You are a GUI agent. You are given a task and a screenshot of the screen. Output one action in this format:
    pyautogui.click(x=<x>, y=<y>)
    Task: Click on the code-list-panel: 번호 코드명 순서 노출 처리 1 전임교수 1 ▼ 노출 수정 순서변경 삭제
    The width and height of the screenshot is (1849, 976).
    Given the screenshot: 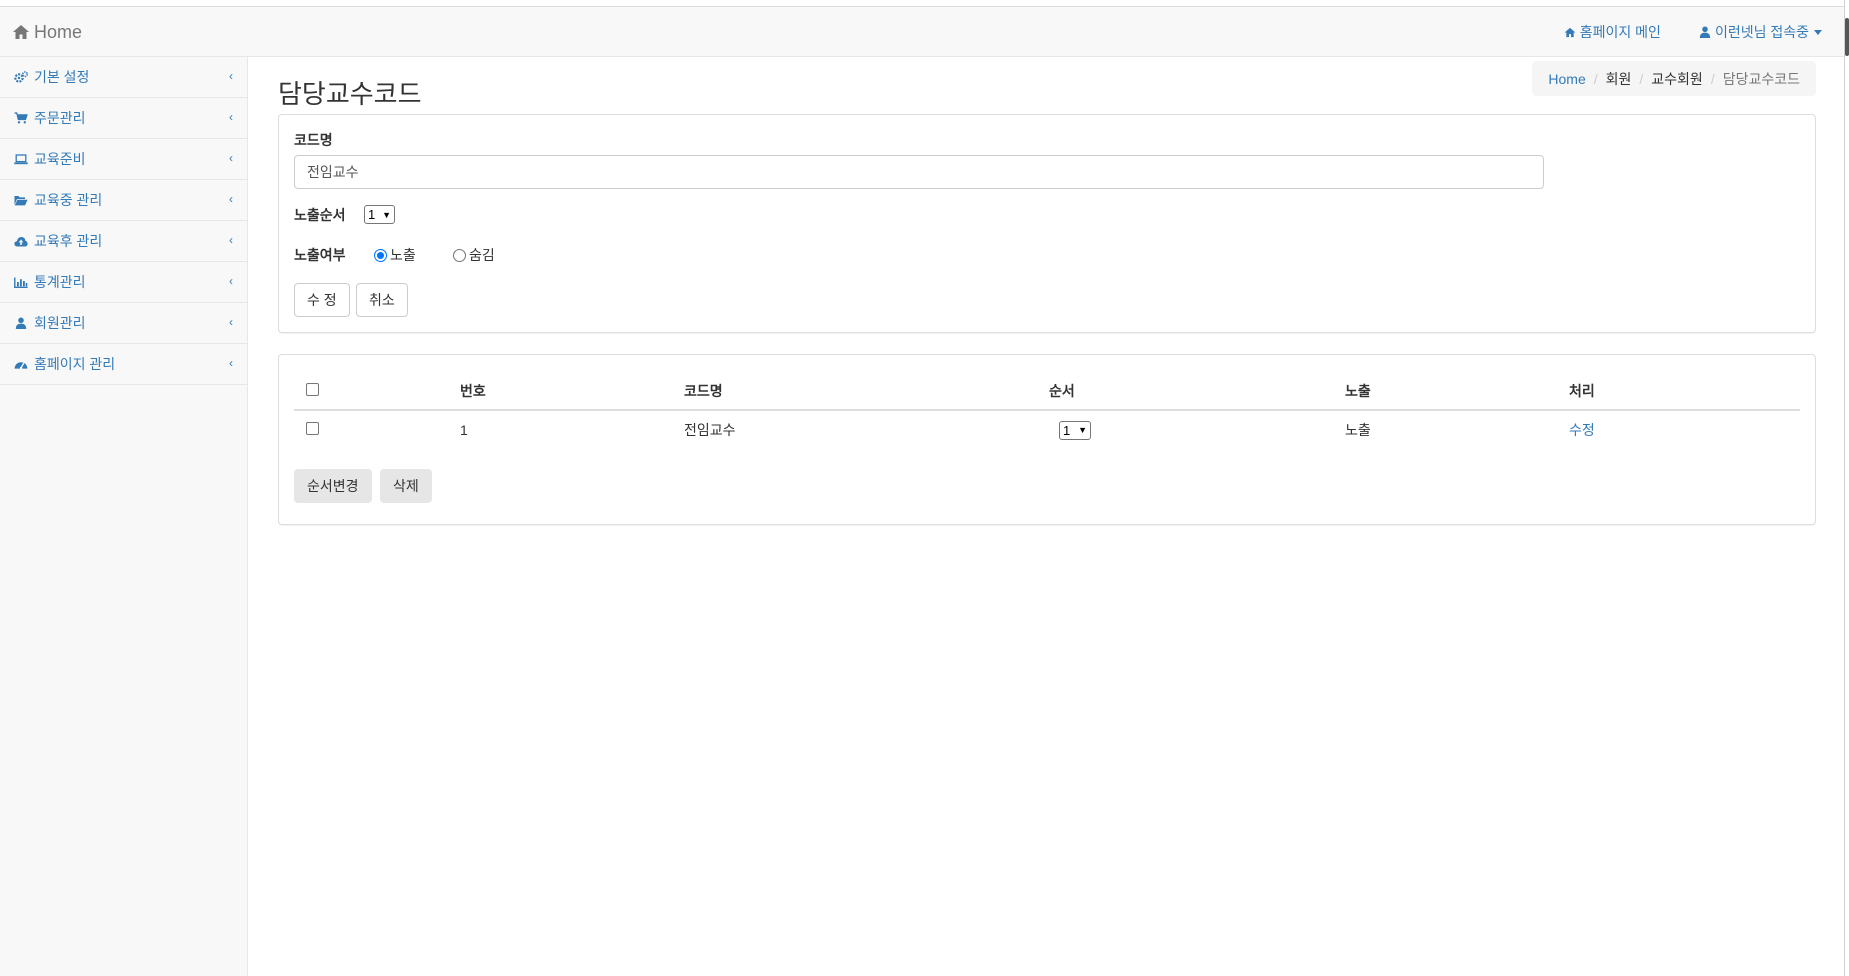 What is the action you would take?
    pyautogui.click(x=1047, y=439)
    